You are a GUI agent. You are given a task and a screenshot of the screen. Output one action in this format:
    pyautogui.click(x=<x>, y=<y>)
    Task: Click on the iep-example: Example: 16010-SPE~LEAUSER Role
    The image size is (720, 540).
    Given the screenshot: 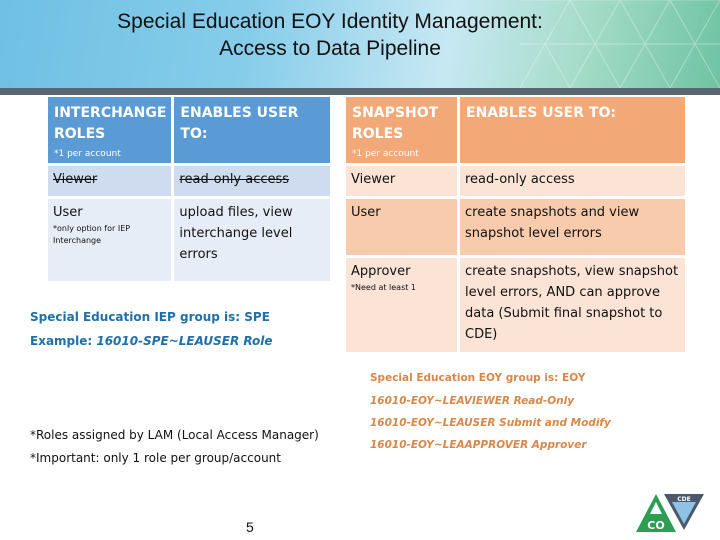 What is the action you would take?
    pyautogui.click(x=151, y=341)
    